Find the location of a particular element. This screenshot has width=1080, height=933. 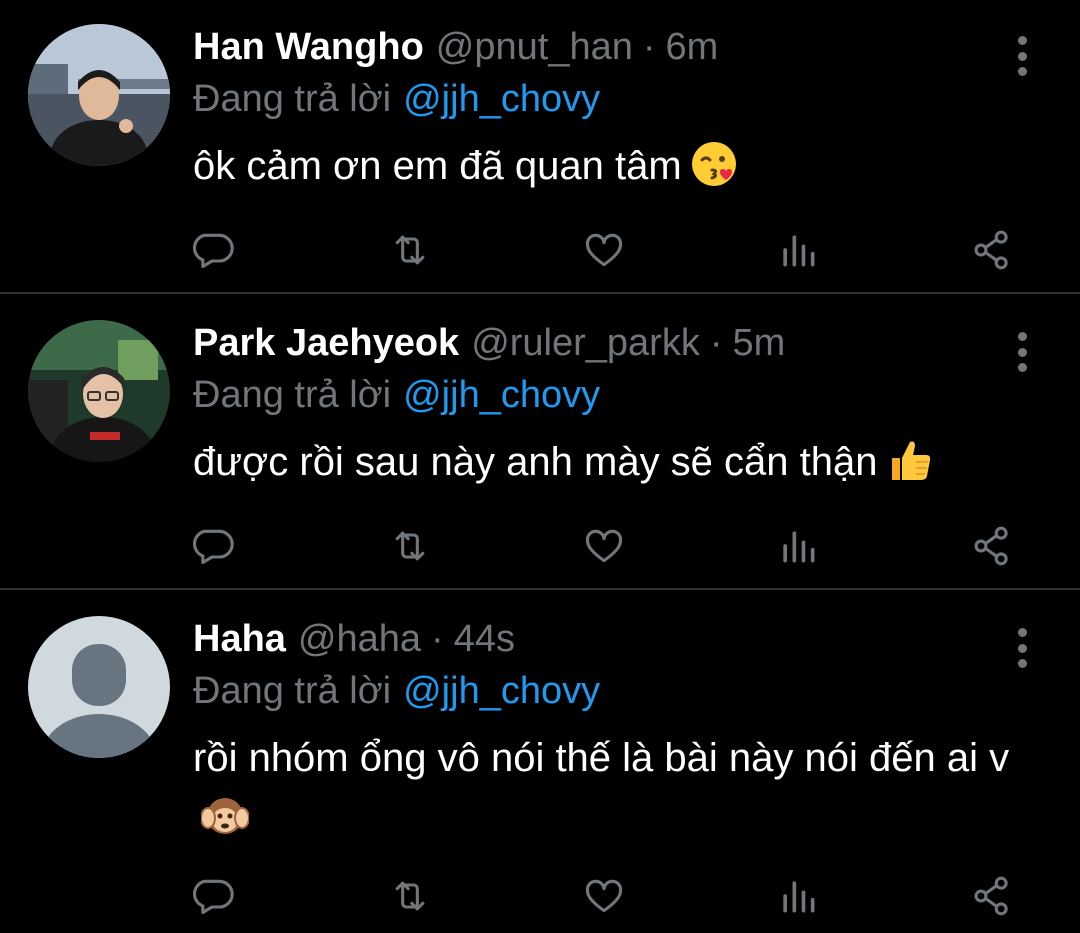

tweet-header: Haha @haha · 44s is located at coordinates (354, 639).